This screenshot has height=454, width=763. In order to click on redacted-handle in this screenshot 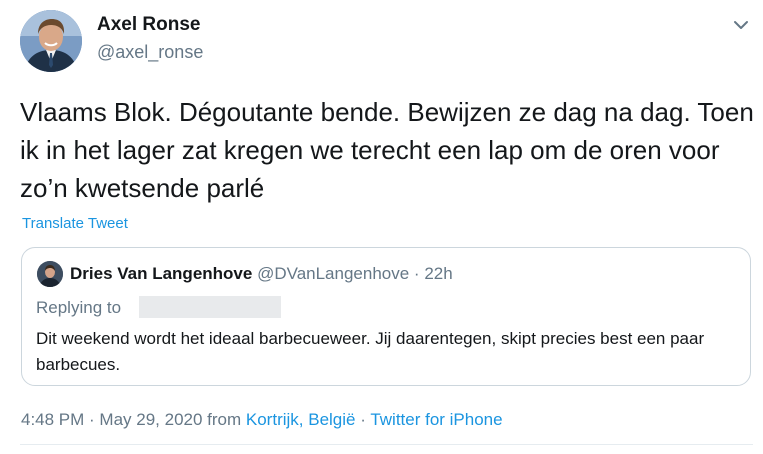, I will do `click(210, 307)`.